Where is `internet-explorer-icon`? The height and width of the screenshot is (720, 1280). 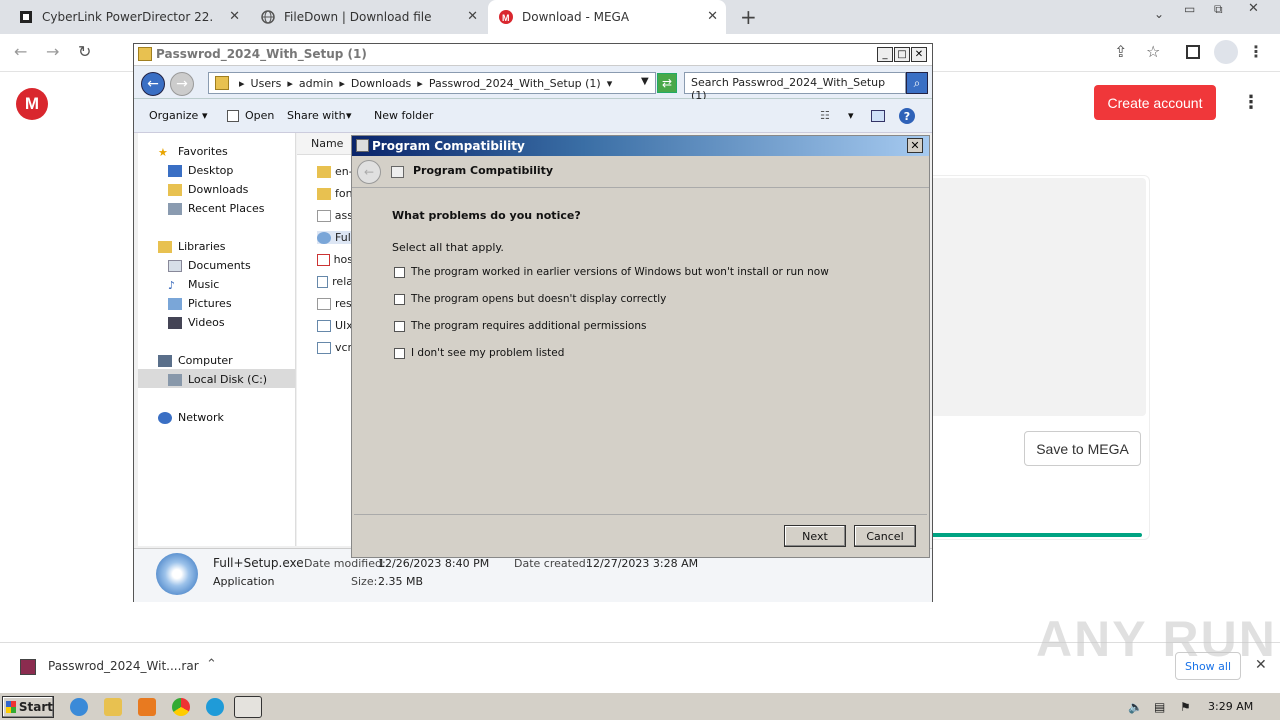
internet-explorer-icon is located at coordinates (79, 707).